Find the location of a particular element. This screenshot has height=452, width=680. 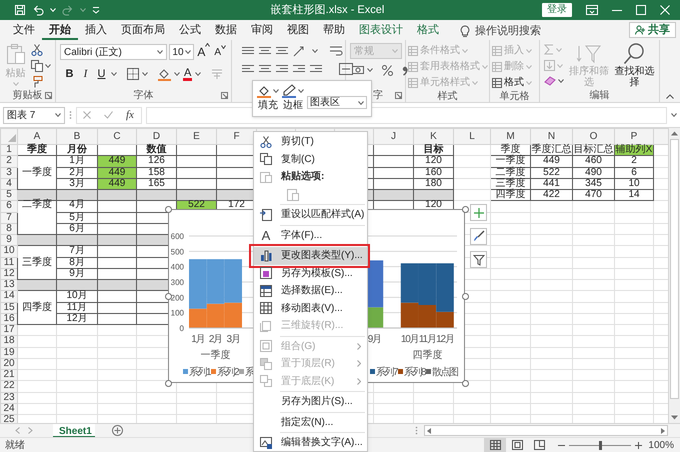

align-middle-icon is located at coordinates (265, 51).